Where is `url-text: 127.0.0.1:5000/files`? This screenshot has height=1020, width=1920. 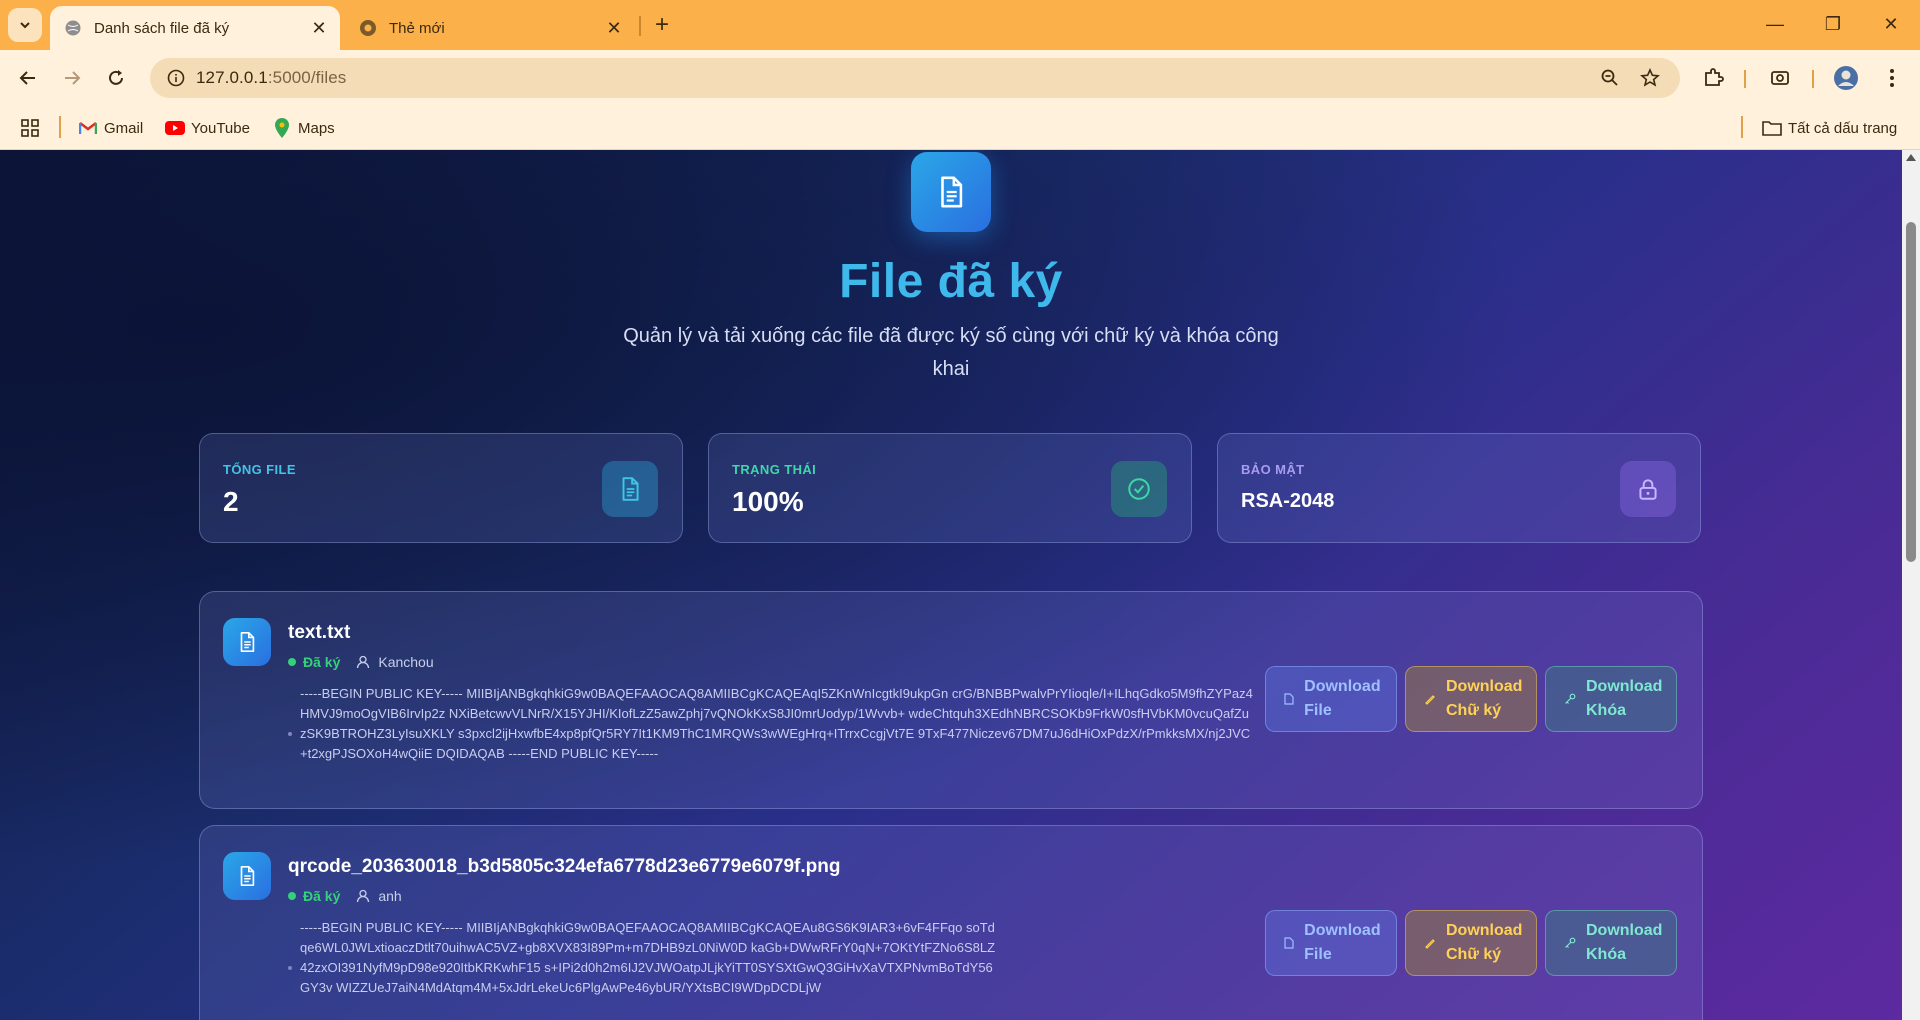
url-text: 127.0.0.1:5000/files is located at coordinates (271, 77).